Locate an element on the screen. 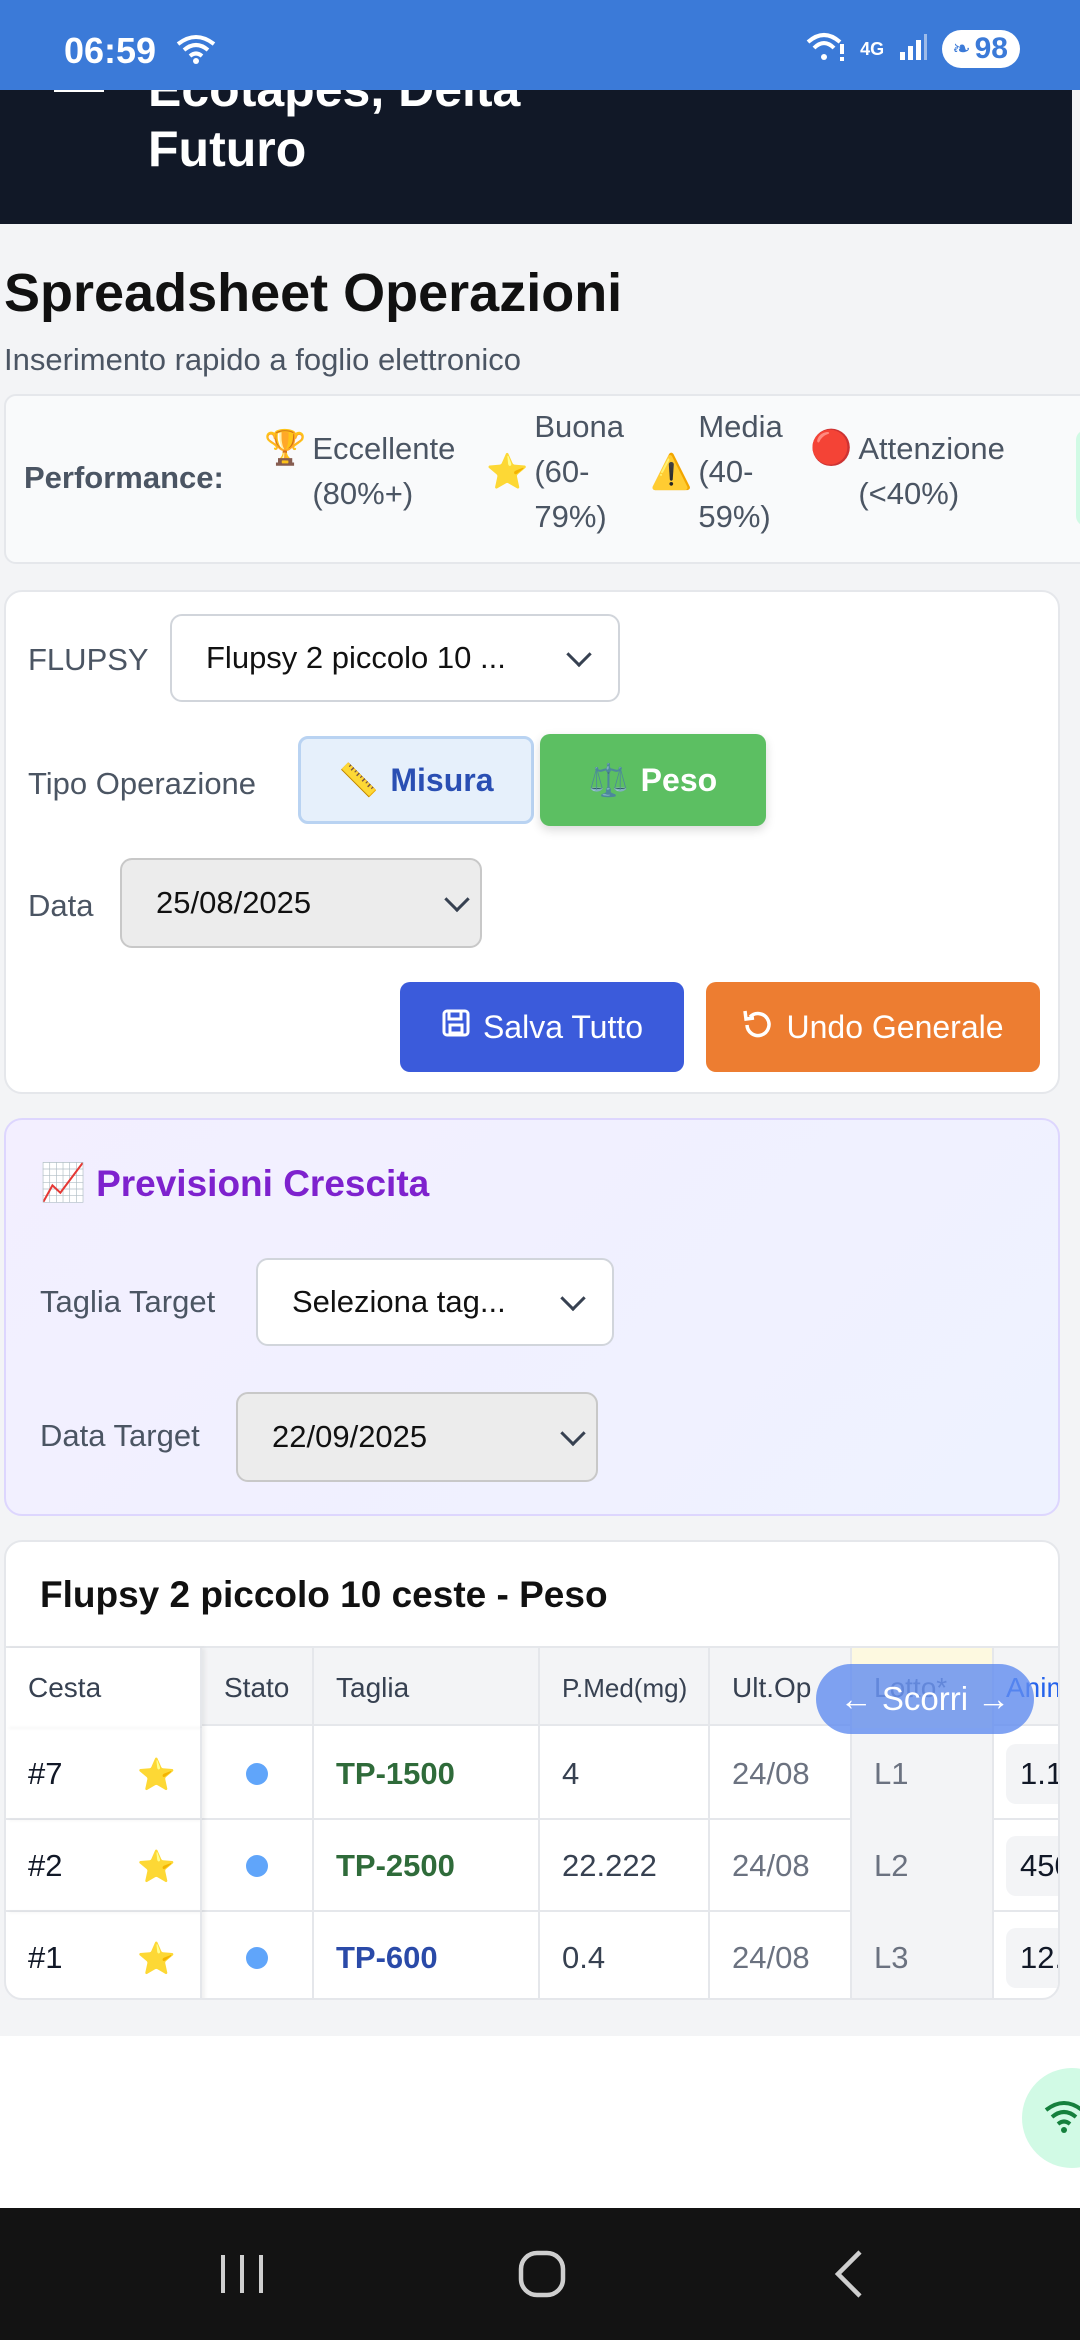 This screenshot has width=1080, height=2340. red-circle-icon: 🔴 is located at coordinates (831, 448).